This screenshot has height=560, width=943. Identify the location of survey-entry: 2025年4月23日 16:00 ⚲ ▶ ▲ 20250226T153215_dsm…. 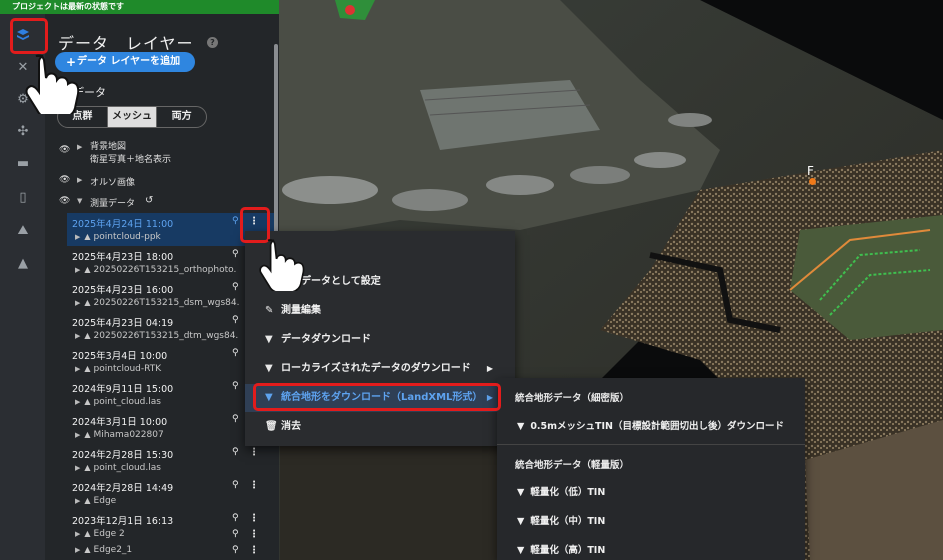
(171, 295).